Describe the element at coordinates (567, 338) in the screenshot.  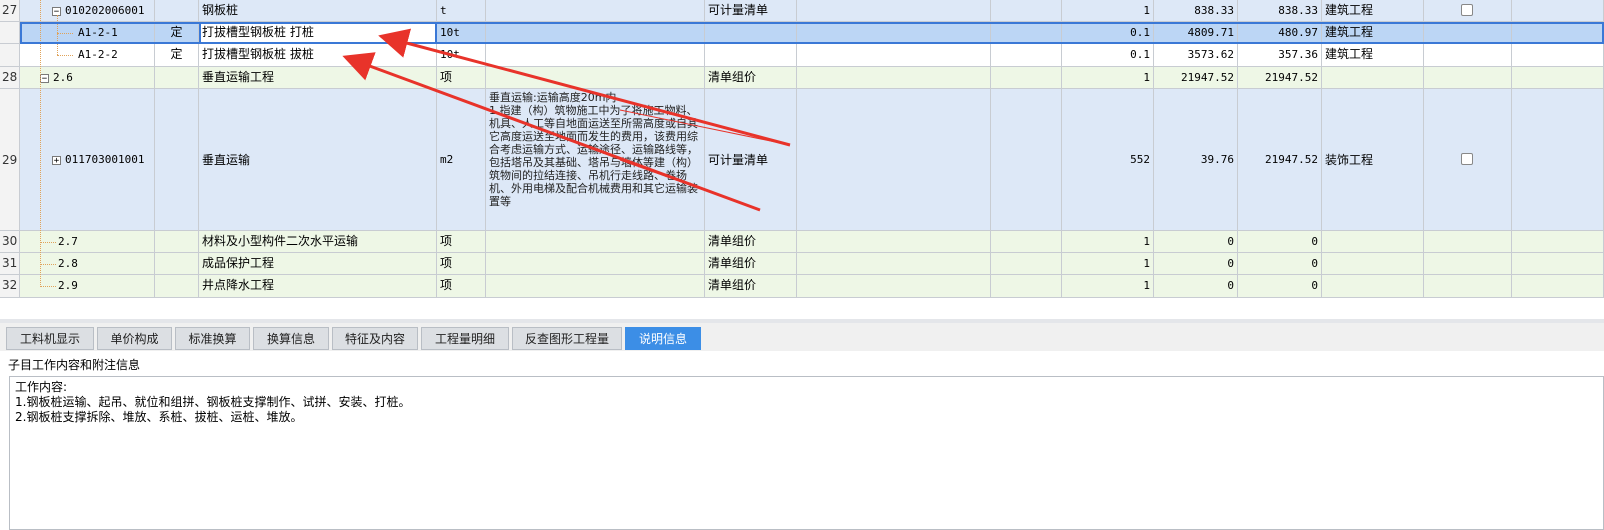
I see `tab-reverse-lookup: 反查图形工程量` at that location.